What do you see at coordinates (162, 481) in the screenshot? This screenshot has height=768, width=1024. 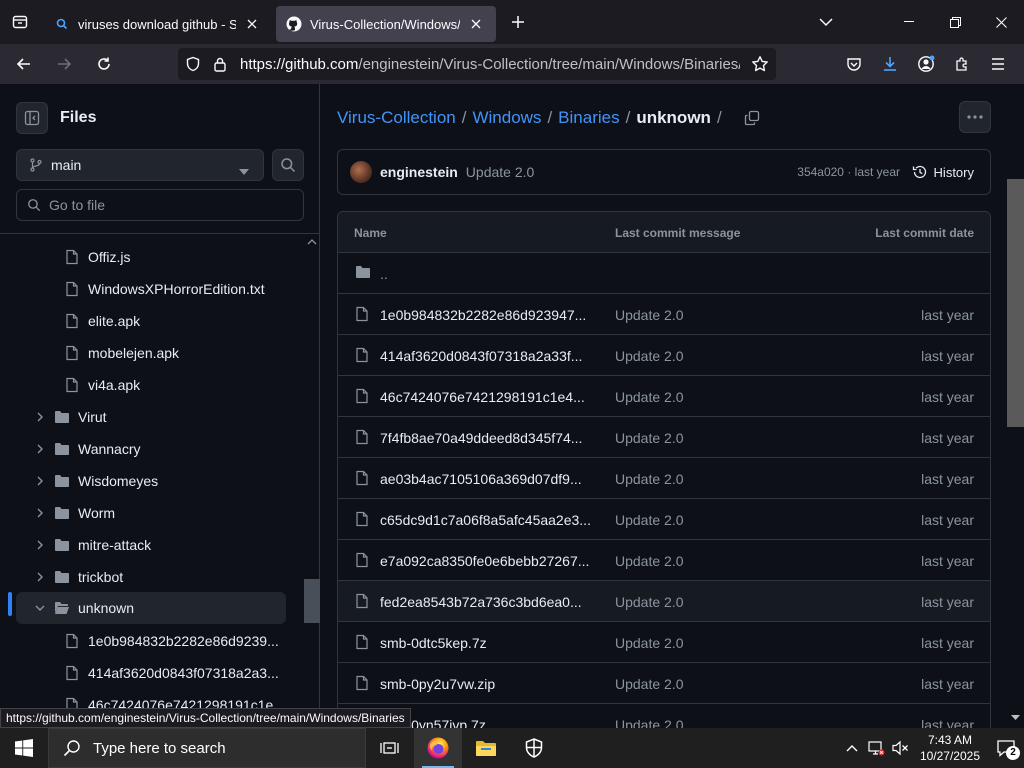 I see `tree-folder: Wisdomeyes` at bounding box center [162, 481].